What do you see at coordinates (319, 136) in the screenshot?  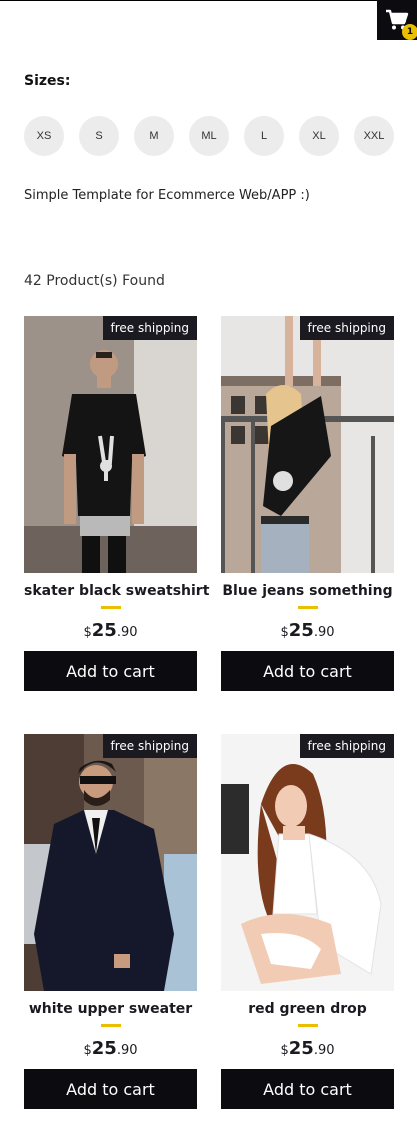 I see `size-filter-xl: XL` at bounding box center [319, 136].